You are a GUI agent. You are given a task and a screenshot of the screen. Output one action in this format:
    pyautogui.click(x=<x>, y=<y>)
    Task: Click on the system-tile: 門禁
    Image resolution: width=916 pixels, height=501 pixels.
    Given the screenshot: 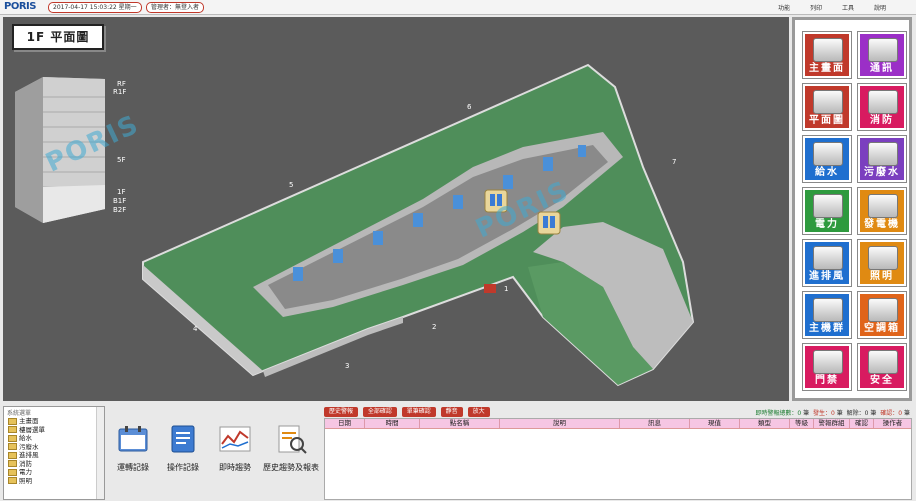 What is the action you would take?
    pyautogui.click(x=827, y=367)
    